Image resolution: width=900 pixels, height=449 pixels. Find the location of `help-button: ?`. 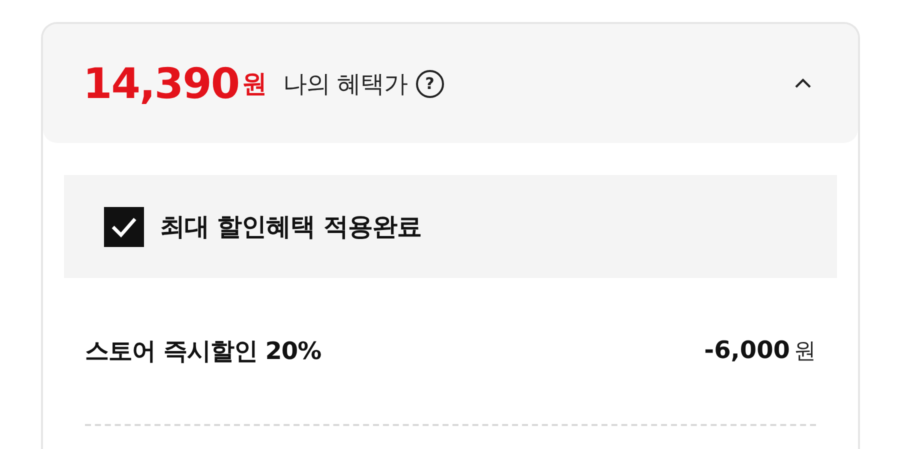

help-button: ? is located at coordinates (430, 84).